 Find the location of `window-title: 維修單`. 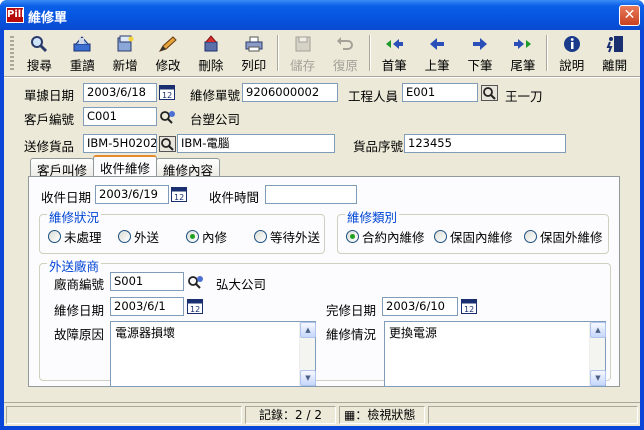

window-title: 維修單 is located at coordinates (48, 18).